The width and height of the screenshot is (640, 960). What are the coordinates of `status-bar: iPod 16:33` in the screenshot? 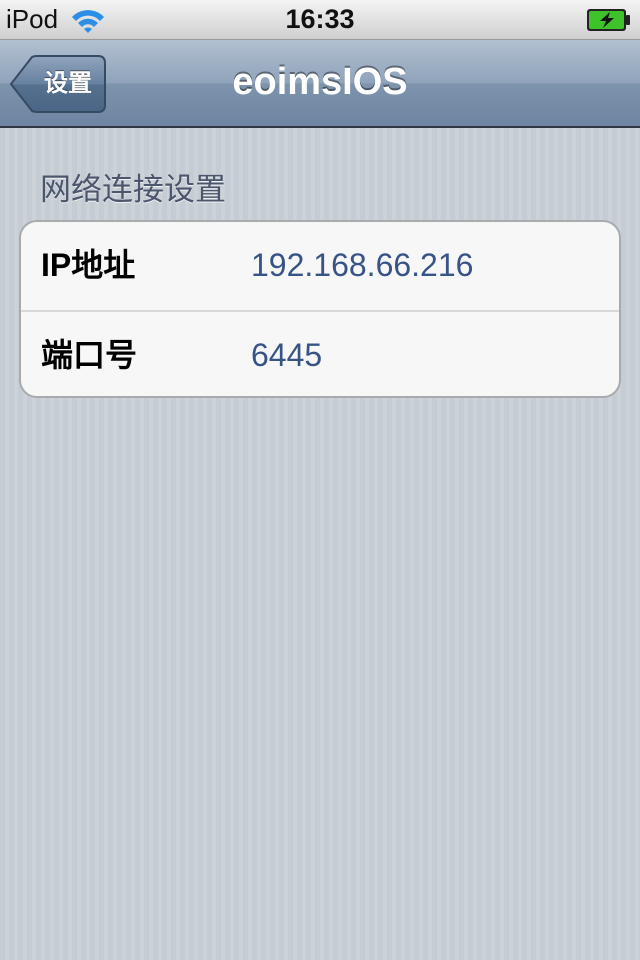 It's located at (320, 20).